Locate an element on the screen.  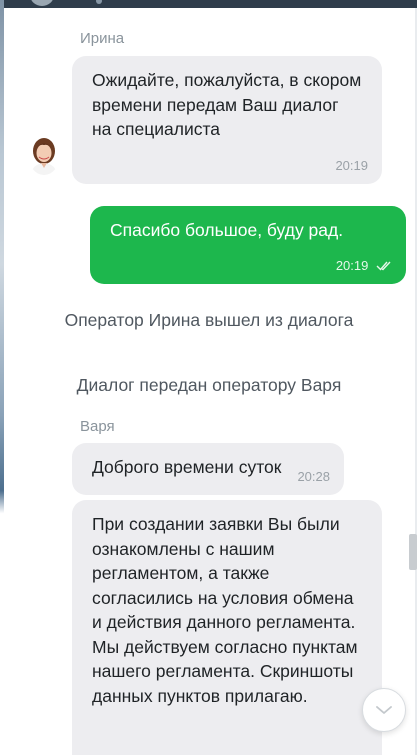
sender-name: Варя is located at coordinates (97, 426).